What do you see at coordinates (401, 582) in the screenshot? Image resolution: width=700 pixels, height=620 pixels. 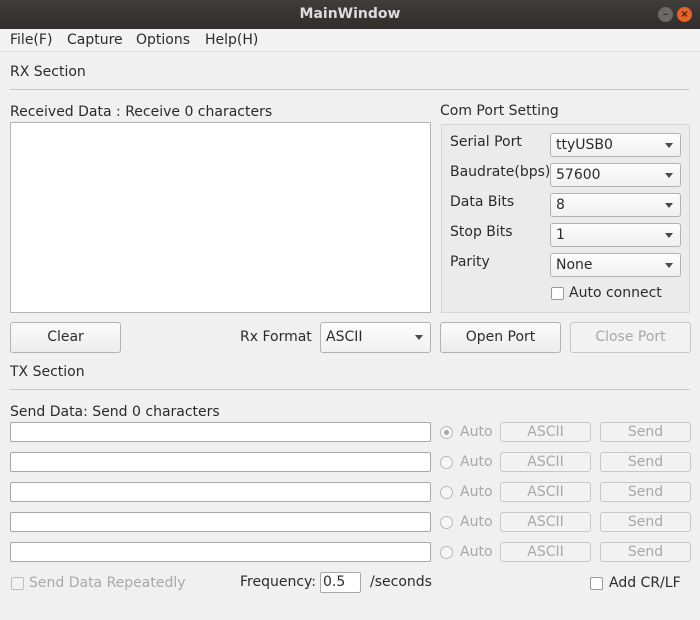 I see `seconds-label: /seconds` at bounding box center [401, 582].